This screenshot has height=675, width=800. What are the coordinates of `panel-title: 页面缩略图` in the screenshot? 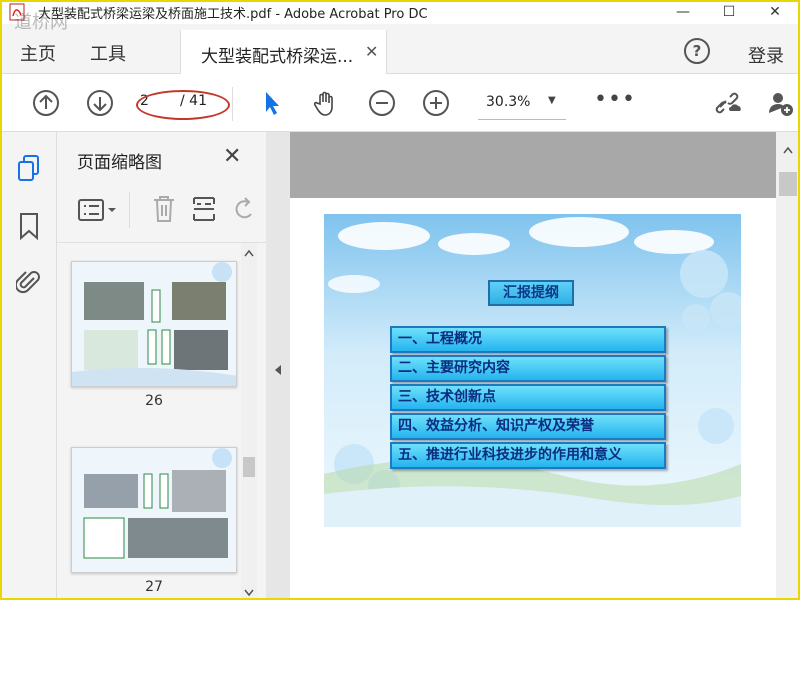 It's located at (119, 163).